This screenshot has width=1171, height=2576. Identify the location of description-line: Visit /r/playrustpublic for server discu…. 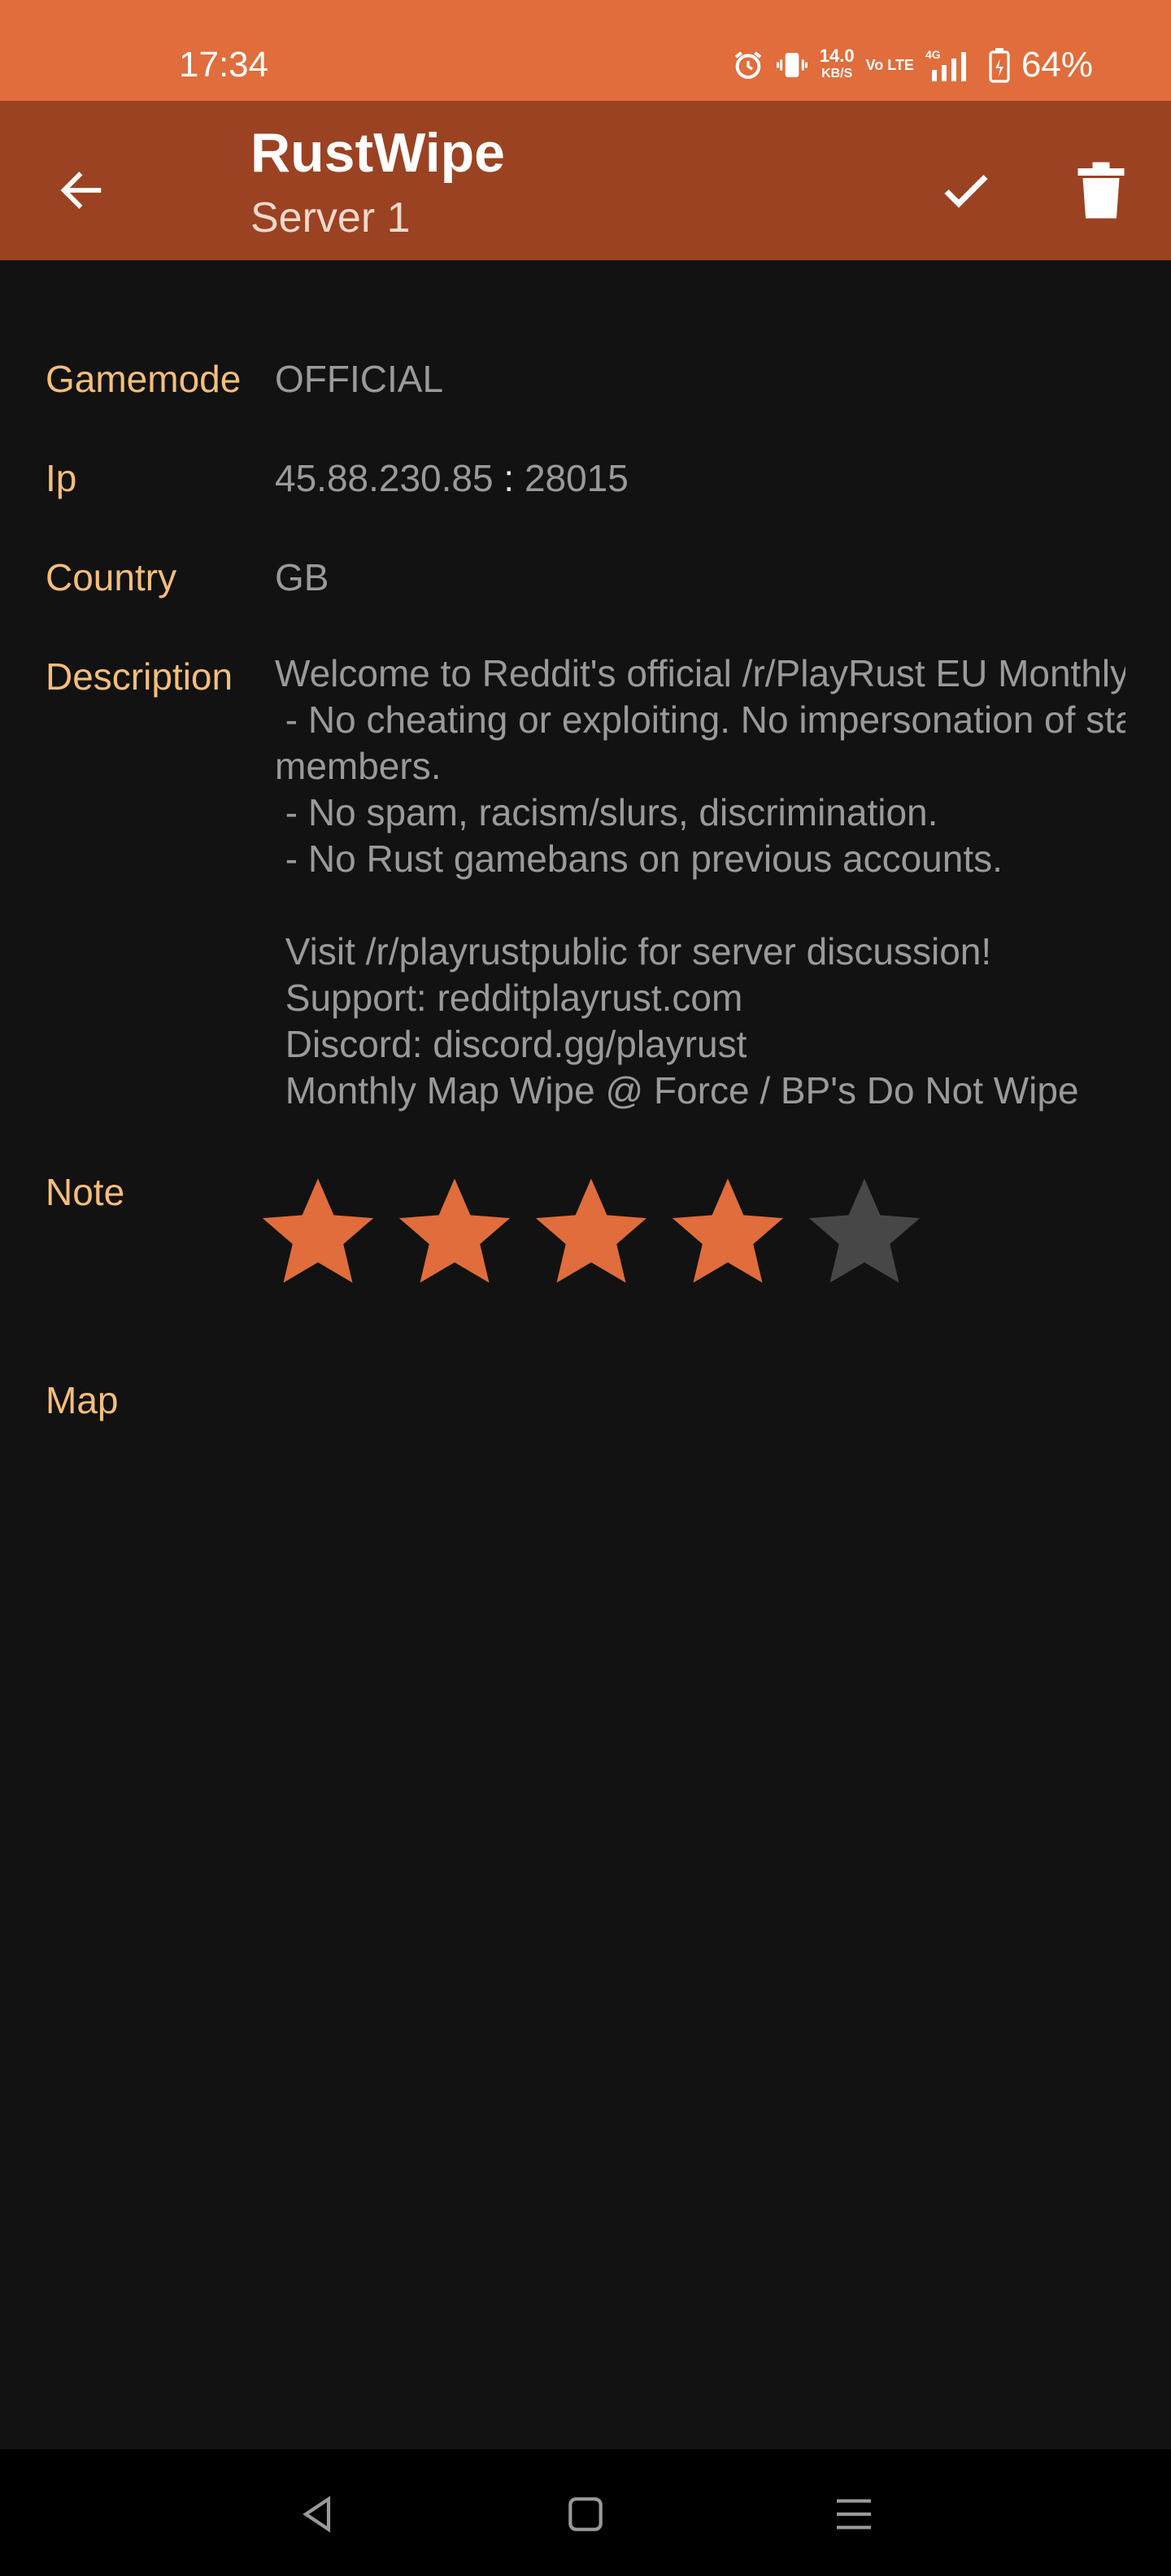
(634, 951).